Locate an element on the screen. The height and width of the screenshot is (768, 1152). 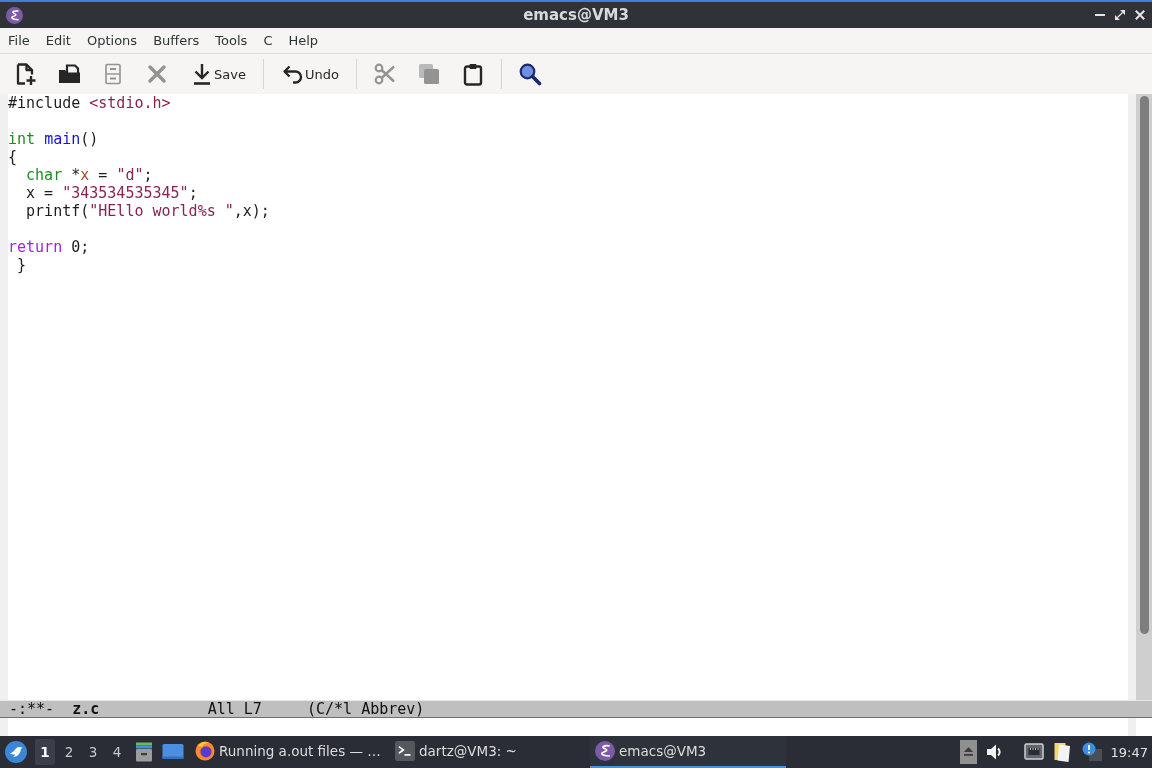
code-line: } is located at coordinates (21, 265).